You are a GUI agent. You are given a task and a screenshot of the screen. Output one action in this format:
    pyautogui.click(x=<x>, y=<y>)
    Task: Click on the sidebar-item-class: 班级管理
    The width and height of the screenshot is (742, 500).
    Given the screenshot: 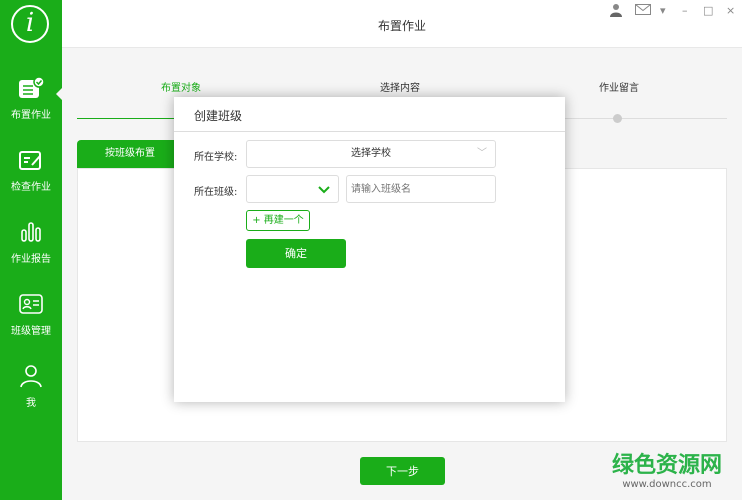 What is the action you would take?
    pyautogui.click(x=31, y=322)
    